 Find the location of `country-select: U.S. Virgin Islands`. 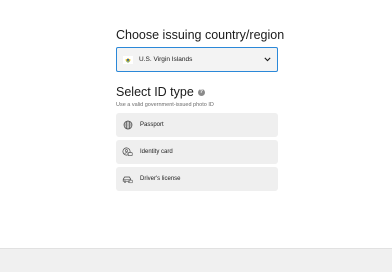

country-select: U.S. Virgin Islands is located at coordinates (197, 59).